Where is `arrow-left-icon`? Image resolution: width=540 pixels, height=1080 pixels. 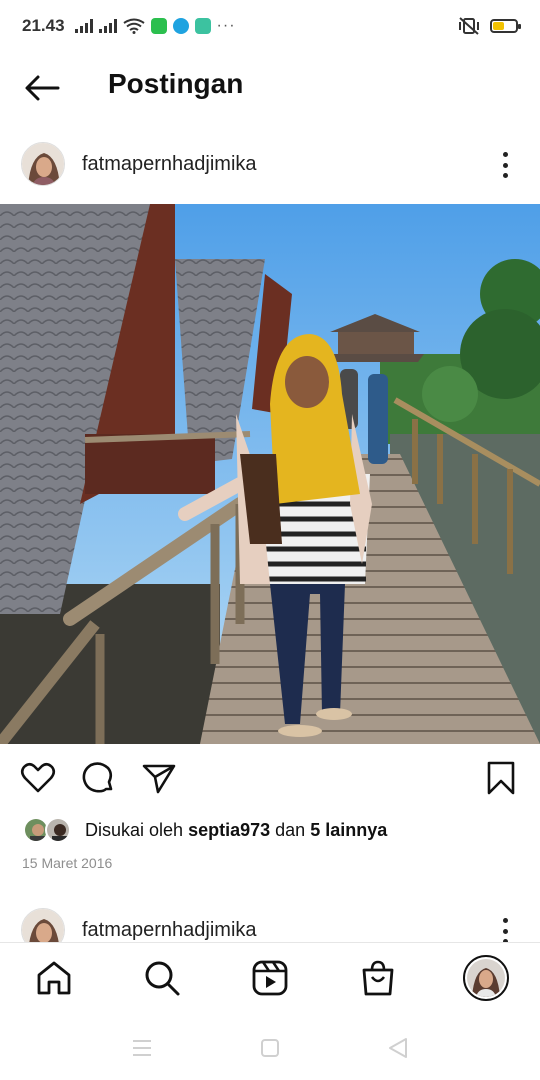 arrow-left-icon is located at coordinates (42, 88).